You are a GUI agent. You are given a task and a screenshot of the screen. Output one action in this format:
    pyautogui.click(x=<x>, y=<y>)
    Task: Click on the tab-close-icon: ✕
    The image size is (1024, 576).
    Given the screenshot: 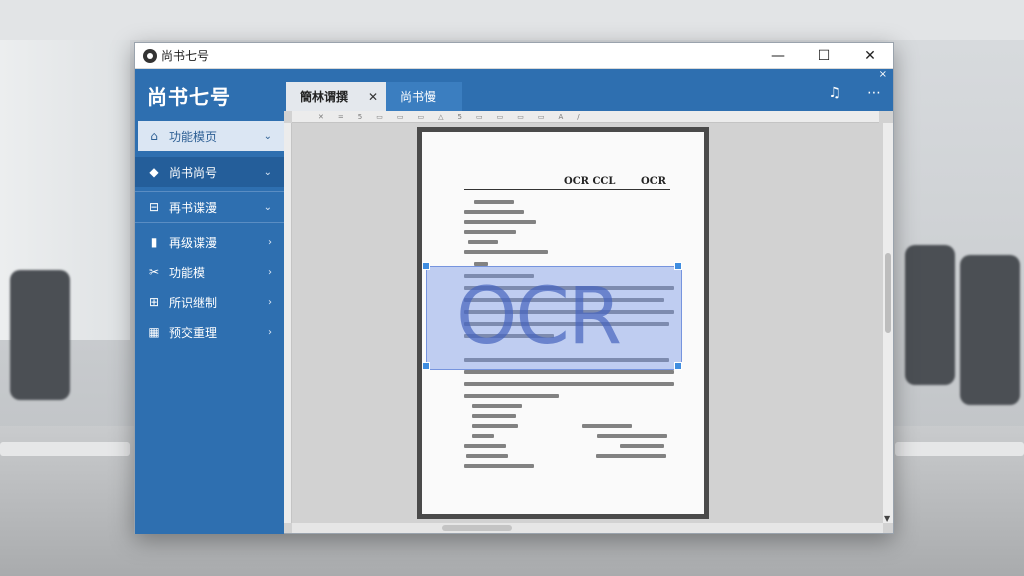 What is the action you would take?
    pyautogui.click(x=373, y=97)
    